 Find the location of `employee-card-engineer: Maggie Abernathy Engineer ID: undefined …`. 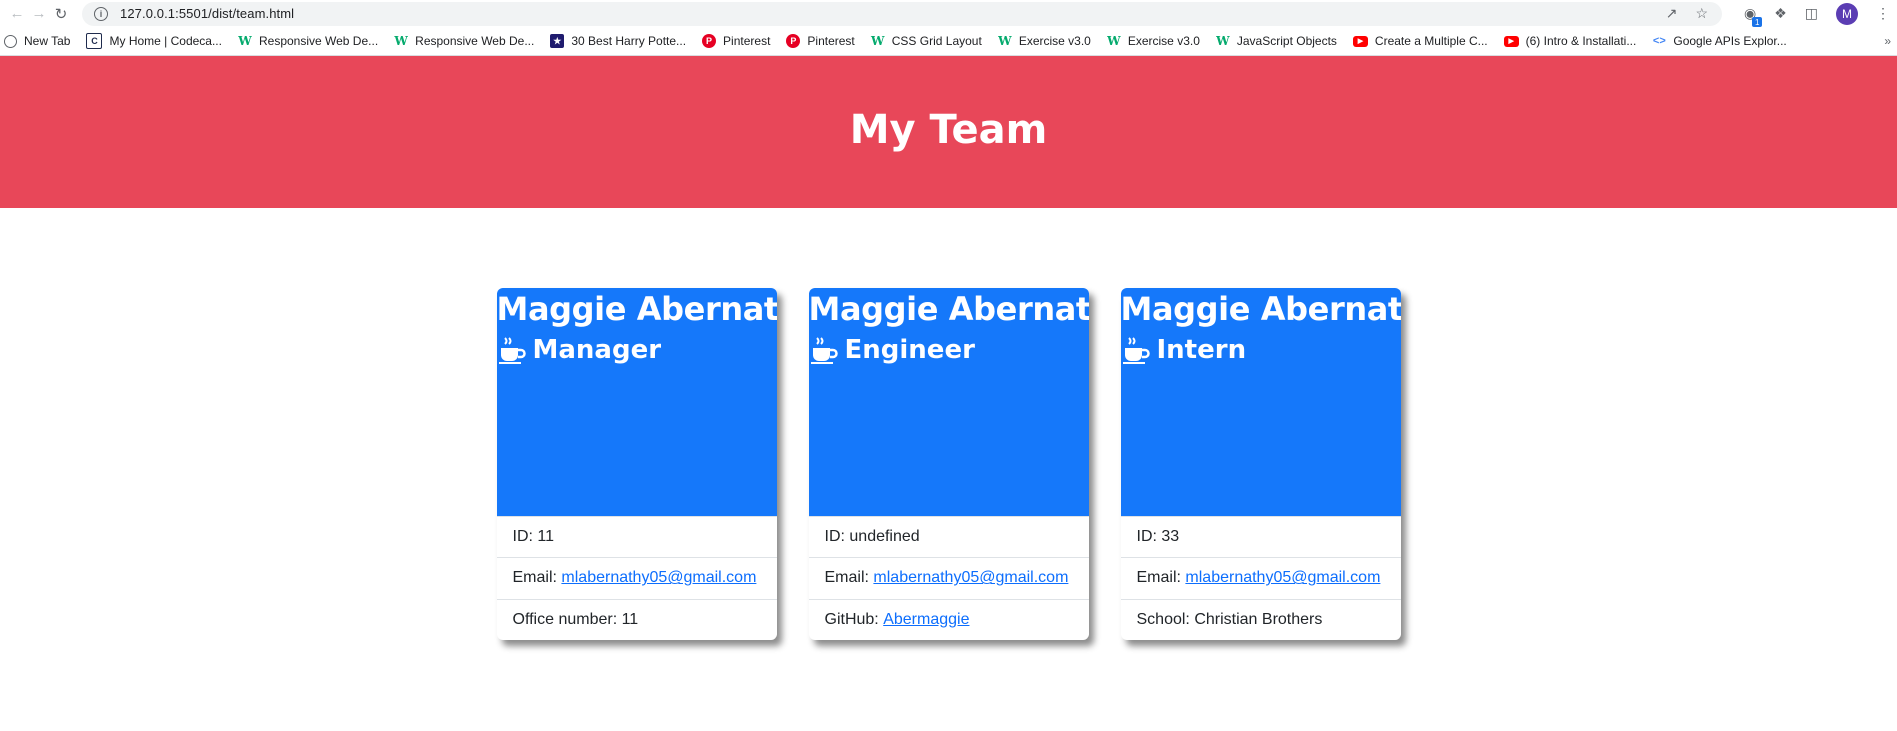

employee-card-engineer: Maggie Abernathy Engineer ID: undefined … is located at coordinates (948, 464).